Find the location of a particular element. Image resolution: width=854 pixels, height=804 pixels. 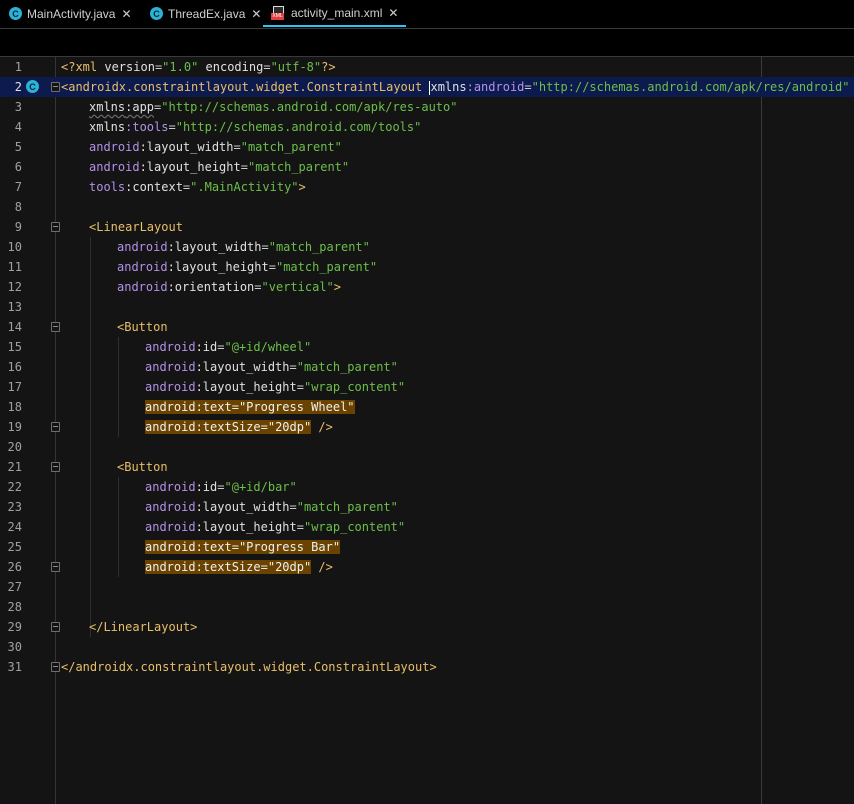

code-line: 26 android:textSize="20dp" /> is located at coordinates (427, 567).